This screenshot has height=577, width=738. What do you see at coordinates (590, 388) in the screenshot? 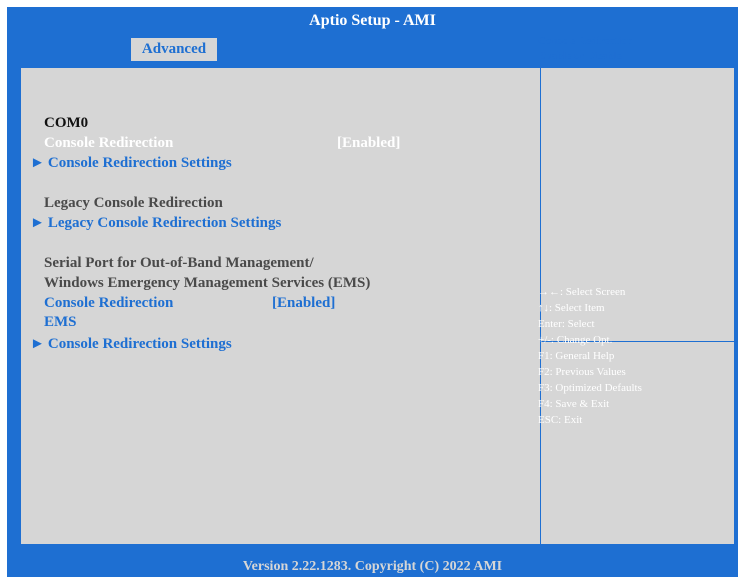
I see `key-optimized-defaults: F3: Optimized Defaults` at bounding box center [590, 388].